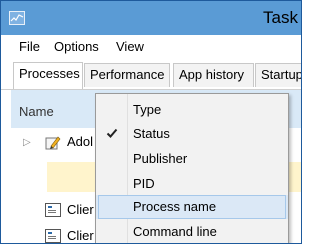 Image resolution: width=320 pixels, height=244 pixels. What do you see at coordinates (151, 133) in the screenshot?
I see `menu-item-label: Status` at bounding box center [151, 133].